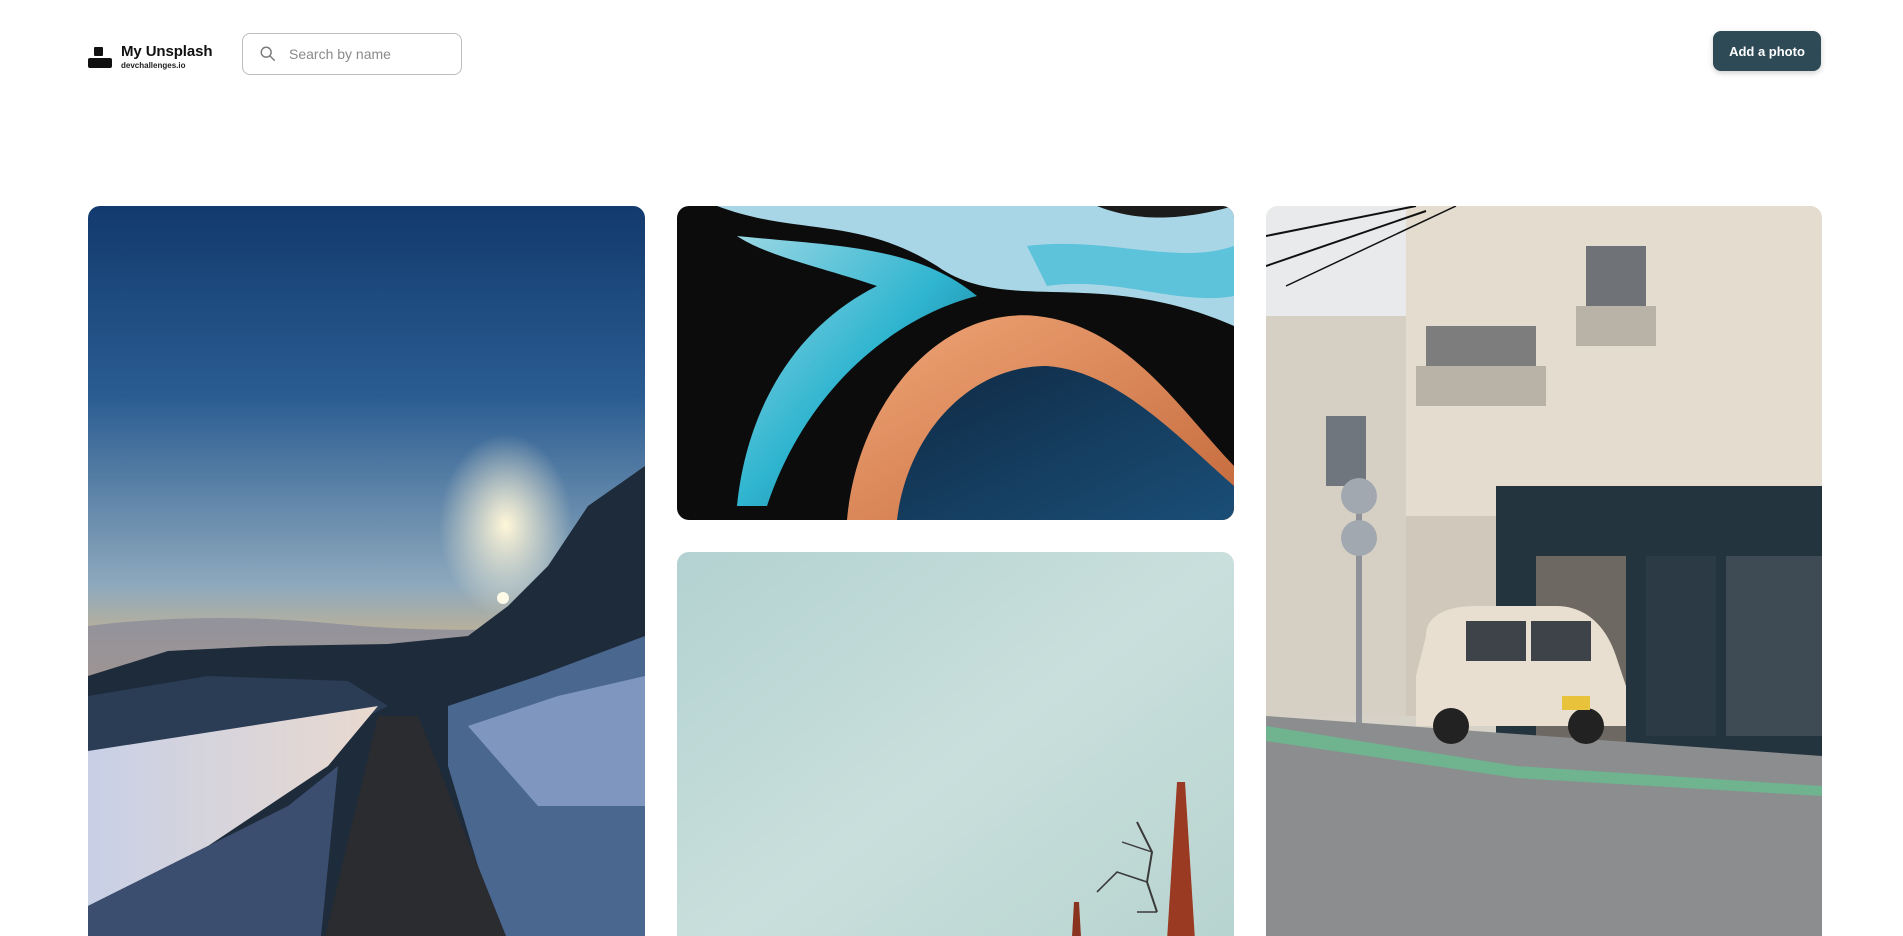  Describe the element at coordinates (100, 57) in the screenshot. I see `logo-icon` at that location.